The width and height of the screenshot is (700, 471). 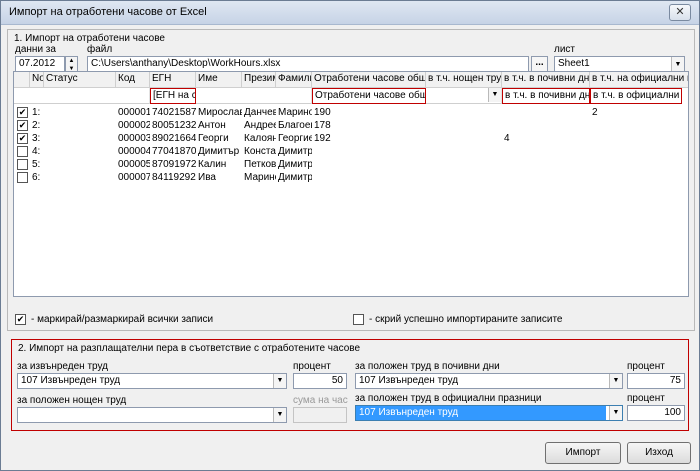 What do you see at coordinates (173, 113) in the screenshot?
I see `cell-egn: 7402158766` at bounding box center [173, 113].